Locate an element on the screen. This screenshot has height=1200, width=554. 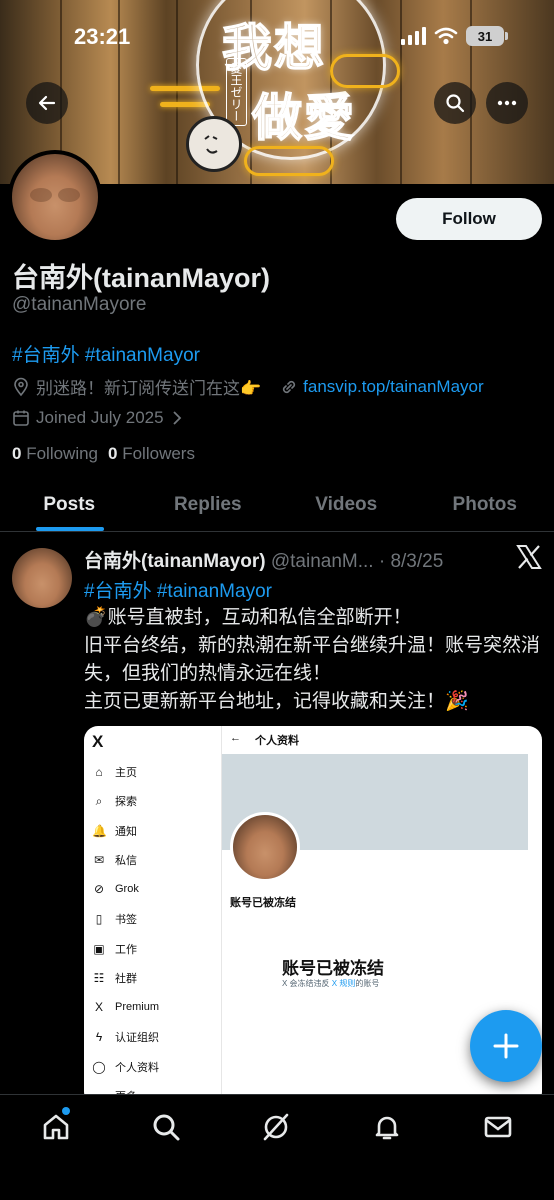
premium-icon: X is located at coordinates (98, 1007).